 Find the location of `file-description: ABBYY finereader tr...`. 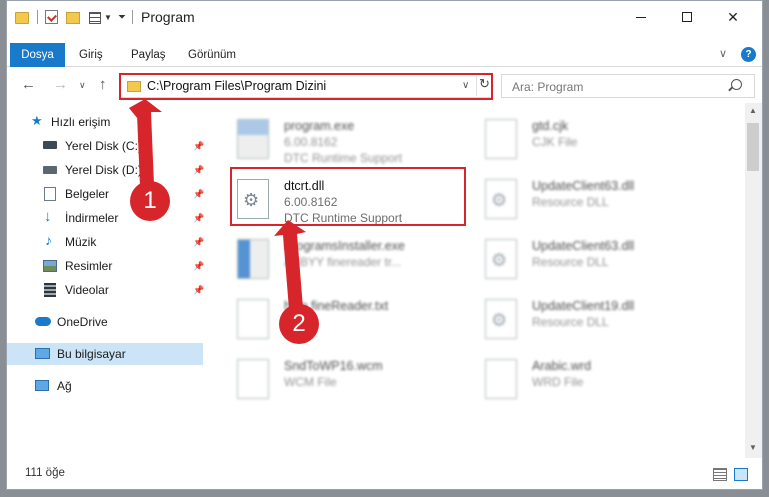

file-description: ABBYY finereader tr... is located at coordinates (343, 262).